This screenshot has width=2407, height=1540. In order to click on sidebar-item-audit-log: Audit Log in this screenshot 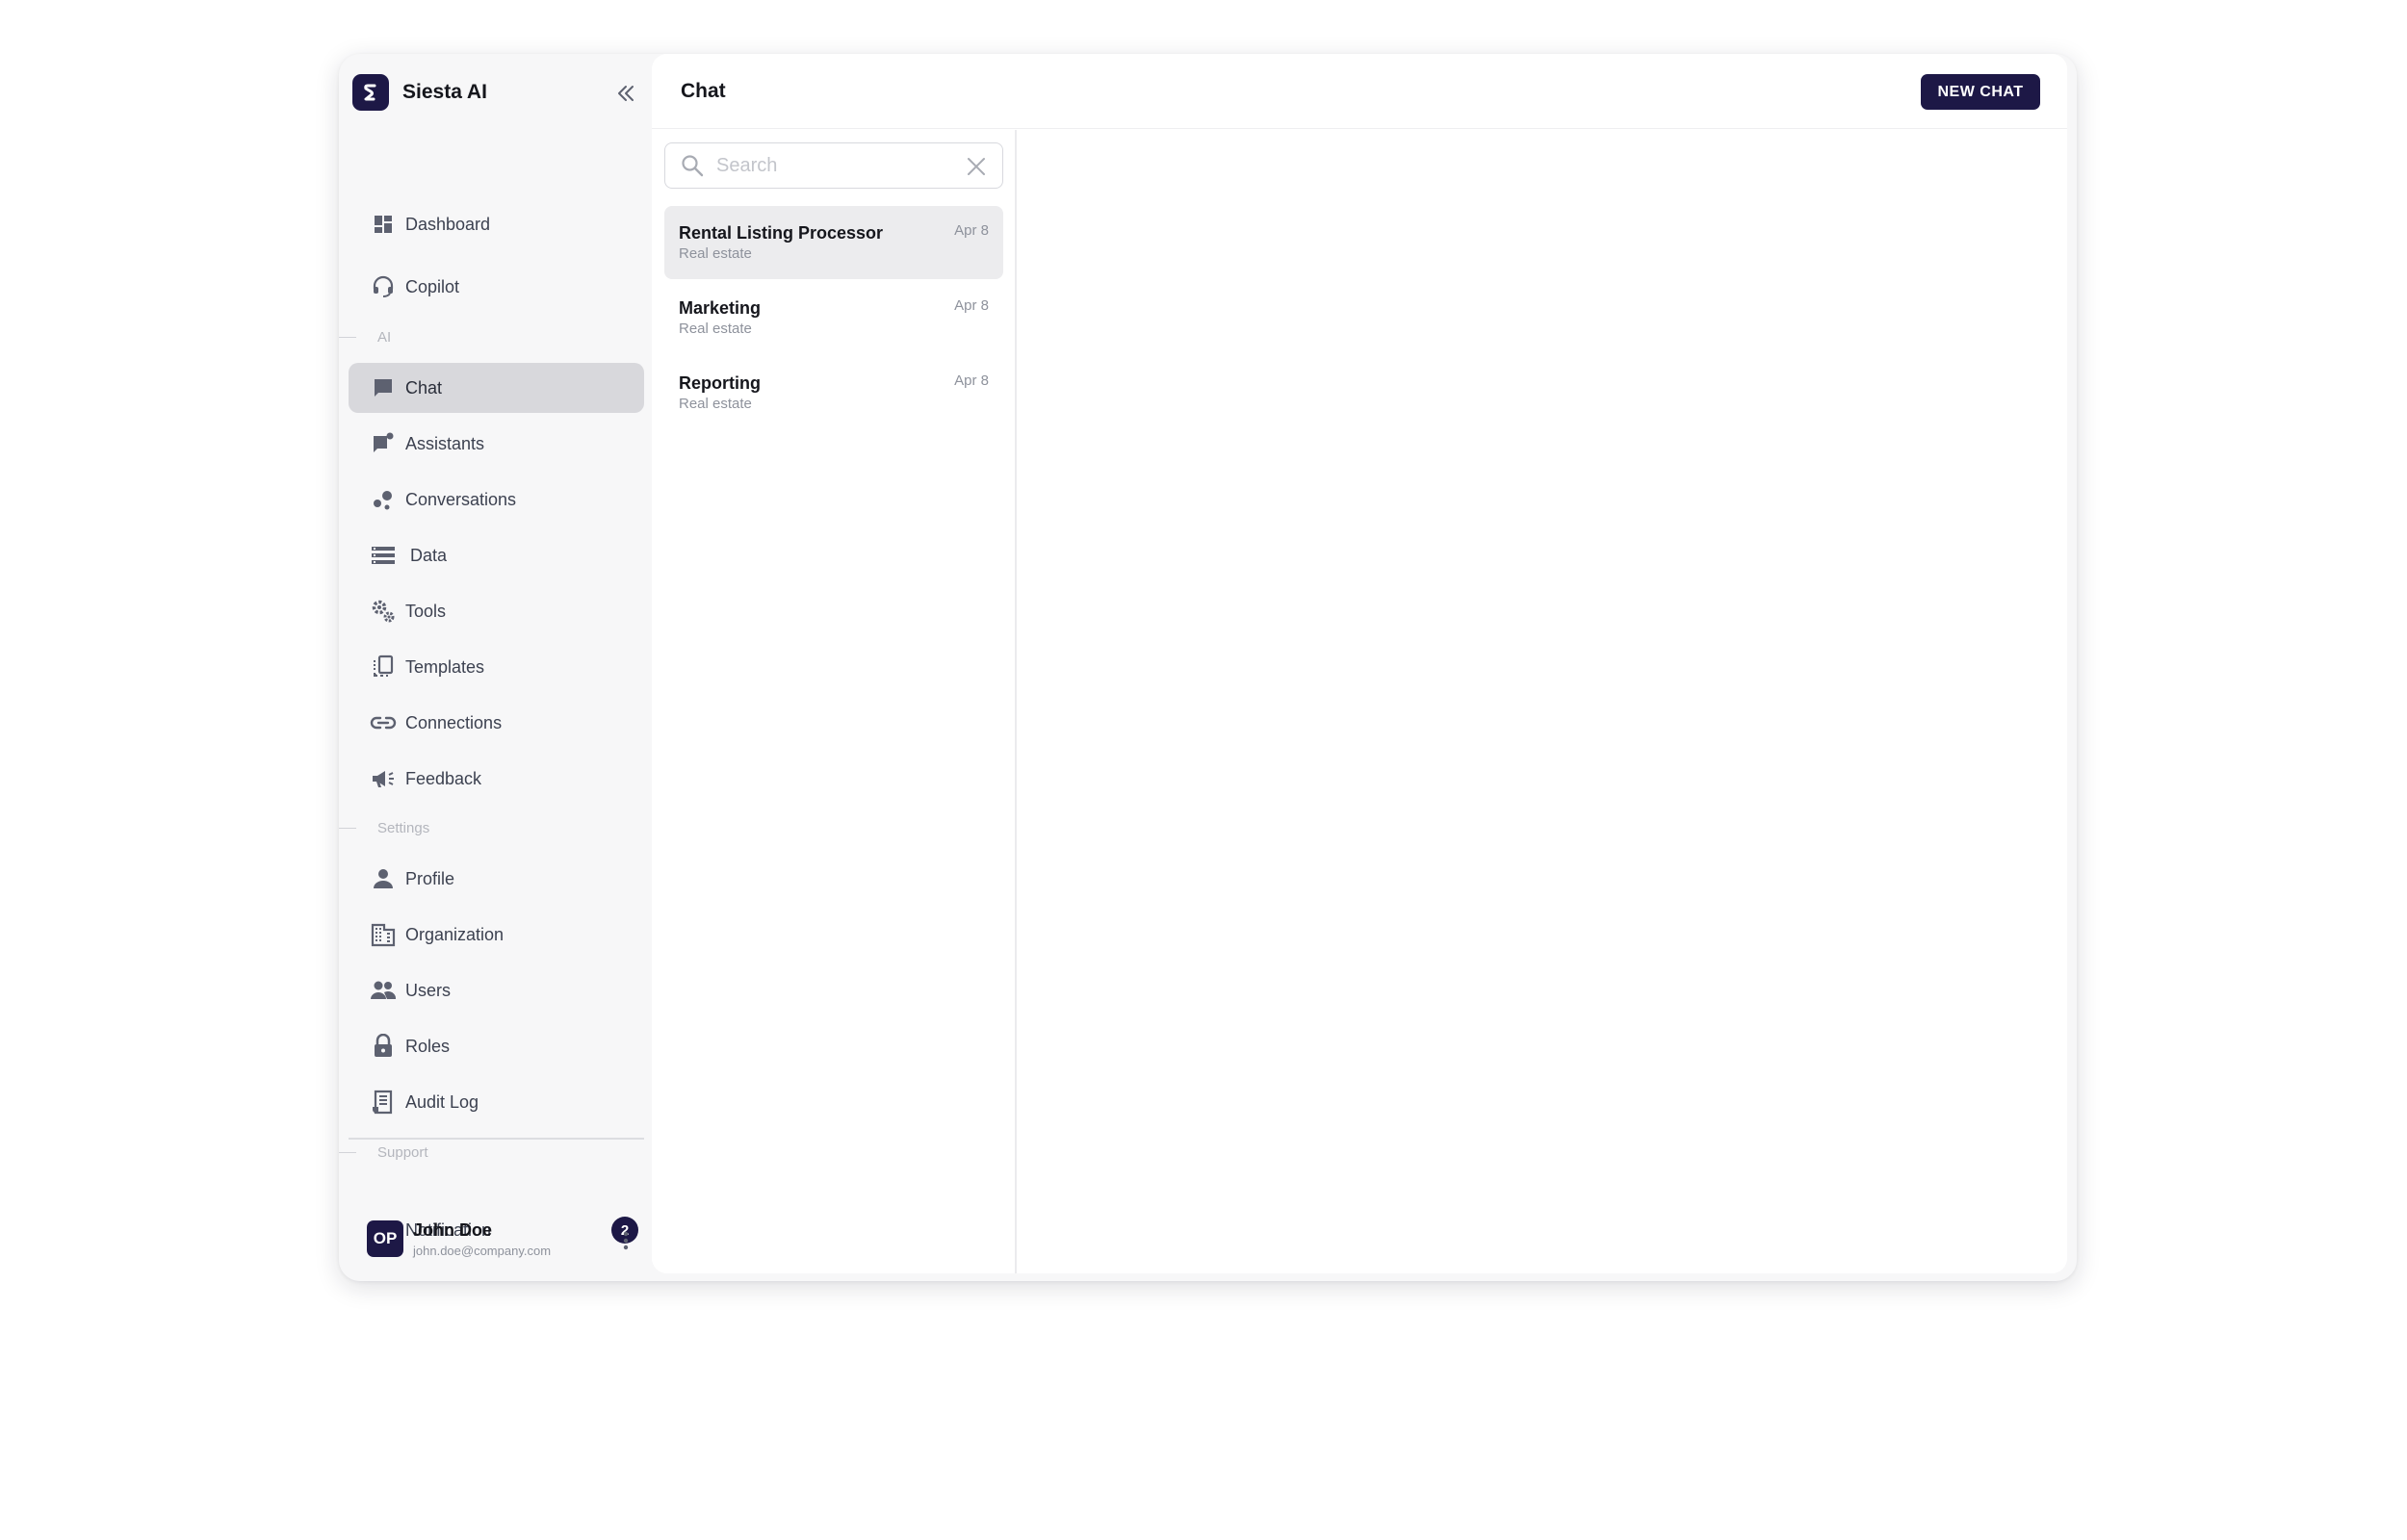, I will do `click(496, 1102)`.